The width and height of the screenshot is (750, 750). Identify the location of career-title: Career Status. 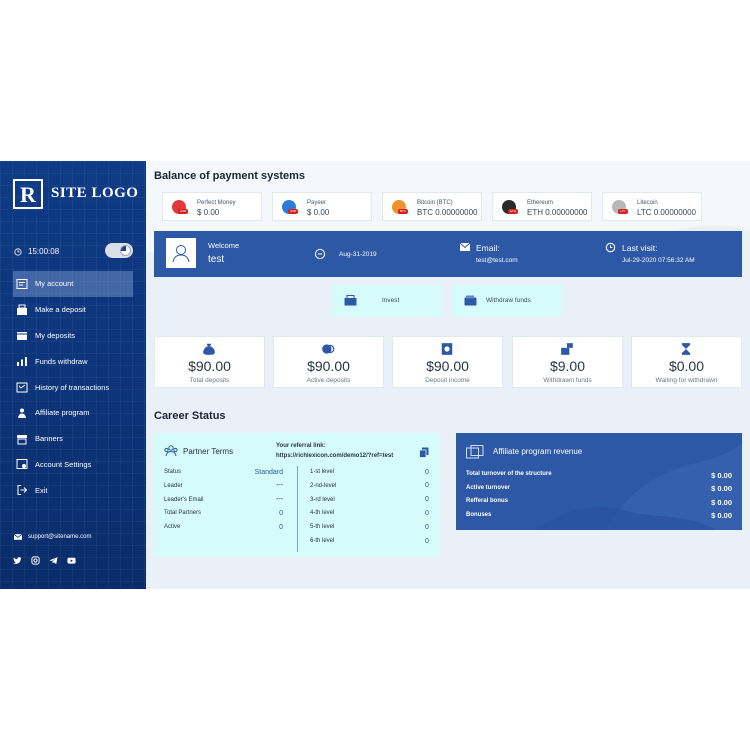
(190, 416).